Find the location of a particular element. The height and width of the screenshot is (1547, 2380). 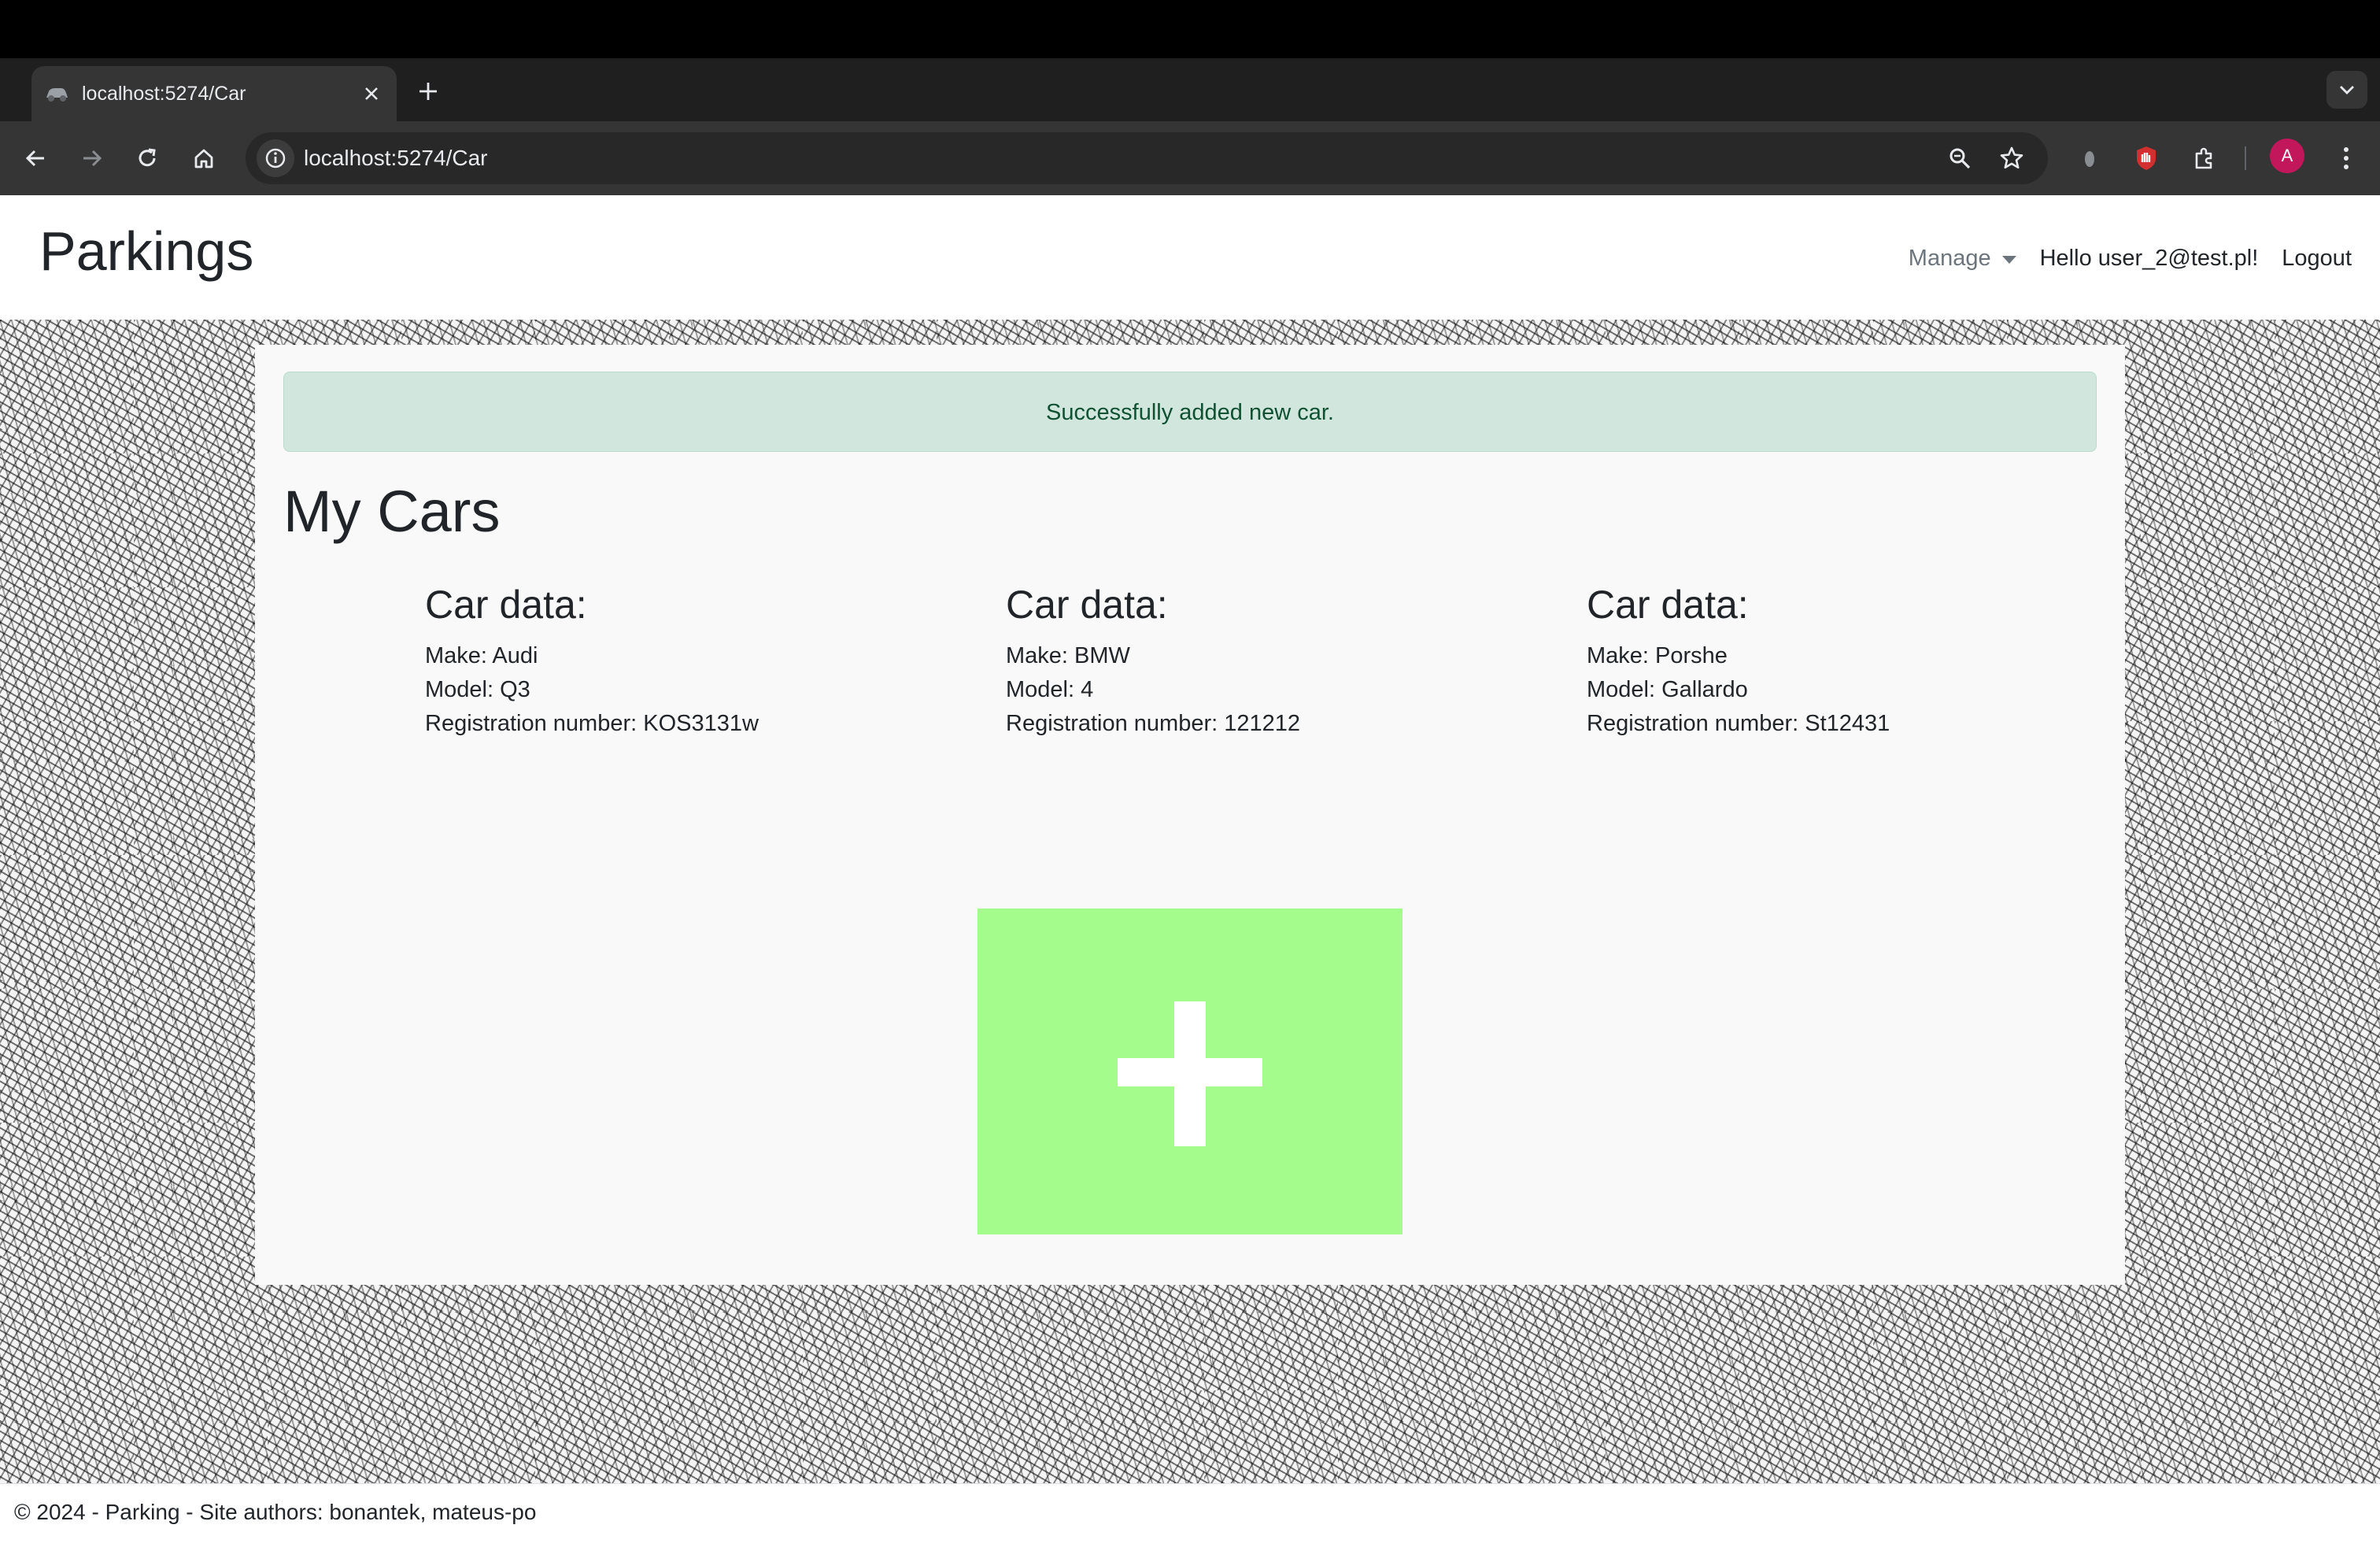

zoom-icon is located at coordinates (1960, 158).